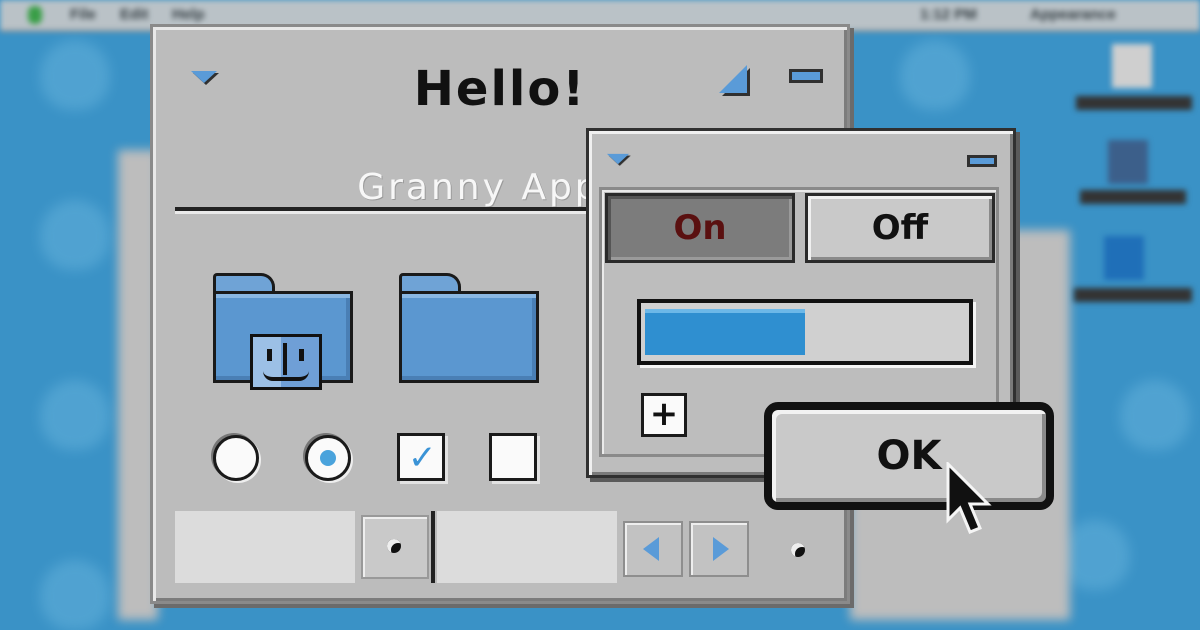 This screenshot has height=630, width=1200. I want to click on grip-icon, so click(394, 546).